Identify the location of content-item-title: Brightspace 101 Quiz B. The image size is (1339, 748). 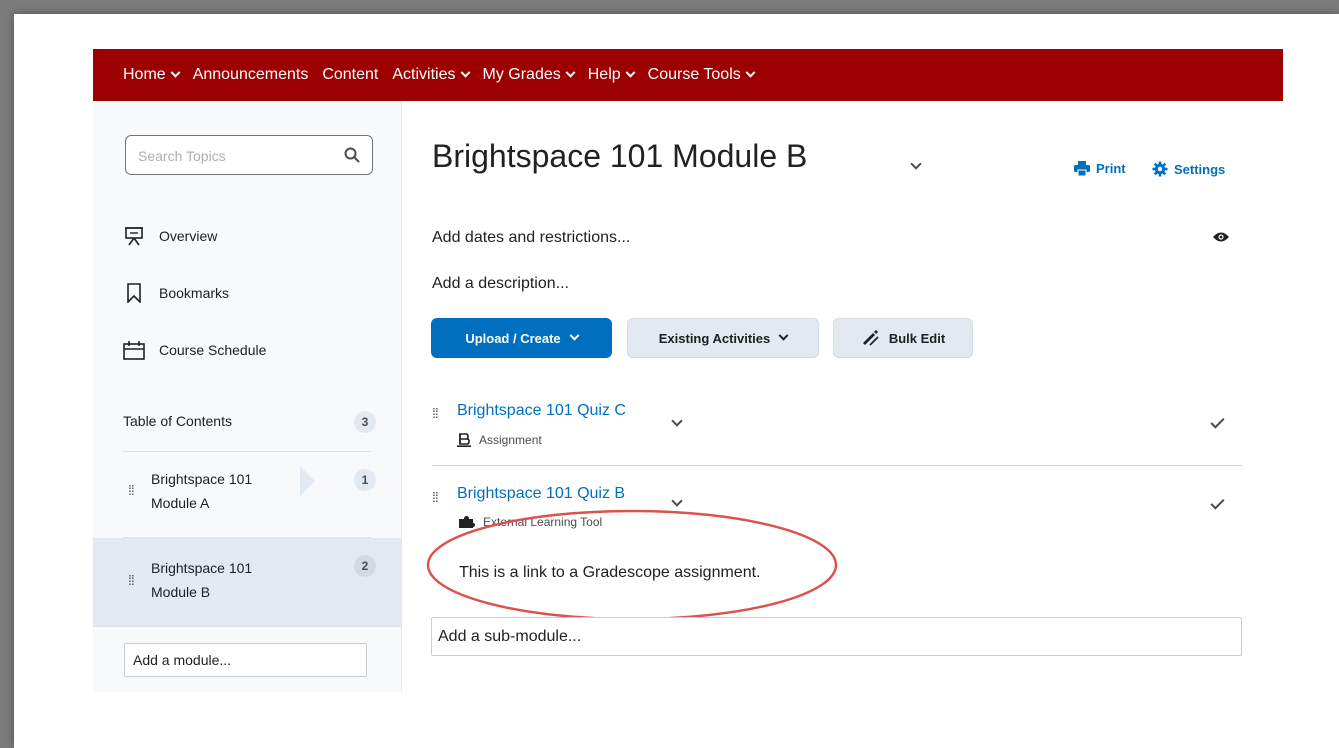
(541, 494).